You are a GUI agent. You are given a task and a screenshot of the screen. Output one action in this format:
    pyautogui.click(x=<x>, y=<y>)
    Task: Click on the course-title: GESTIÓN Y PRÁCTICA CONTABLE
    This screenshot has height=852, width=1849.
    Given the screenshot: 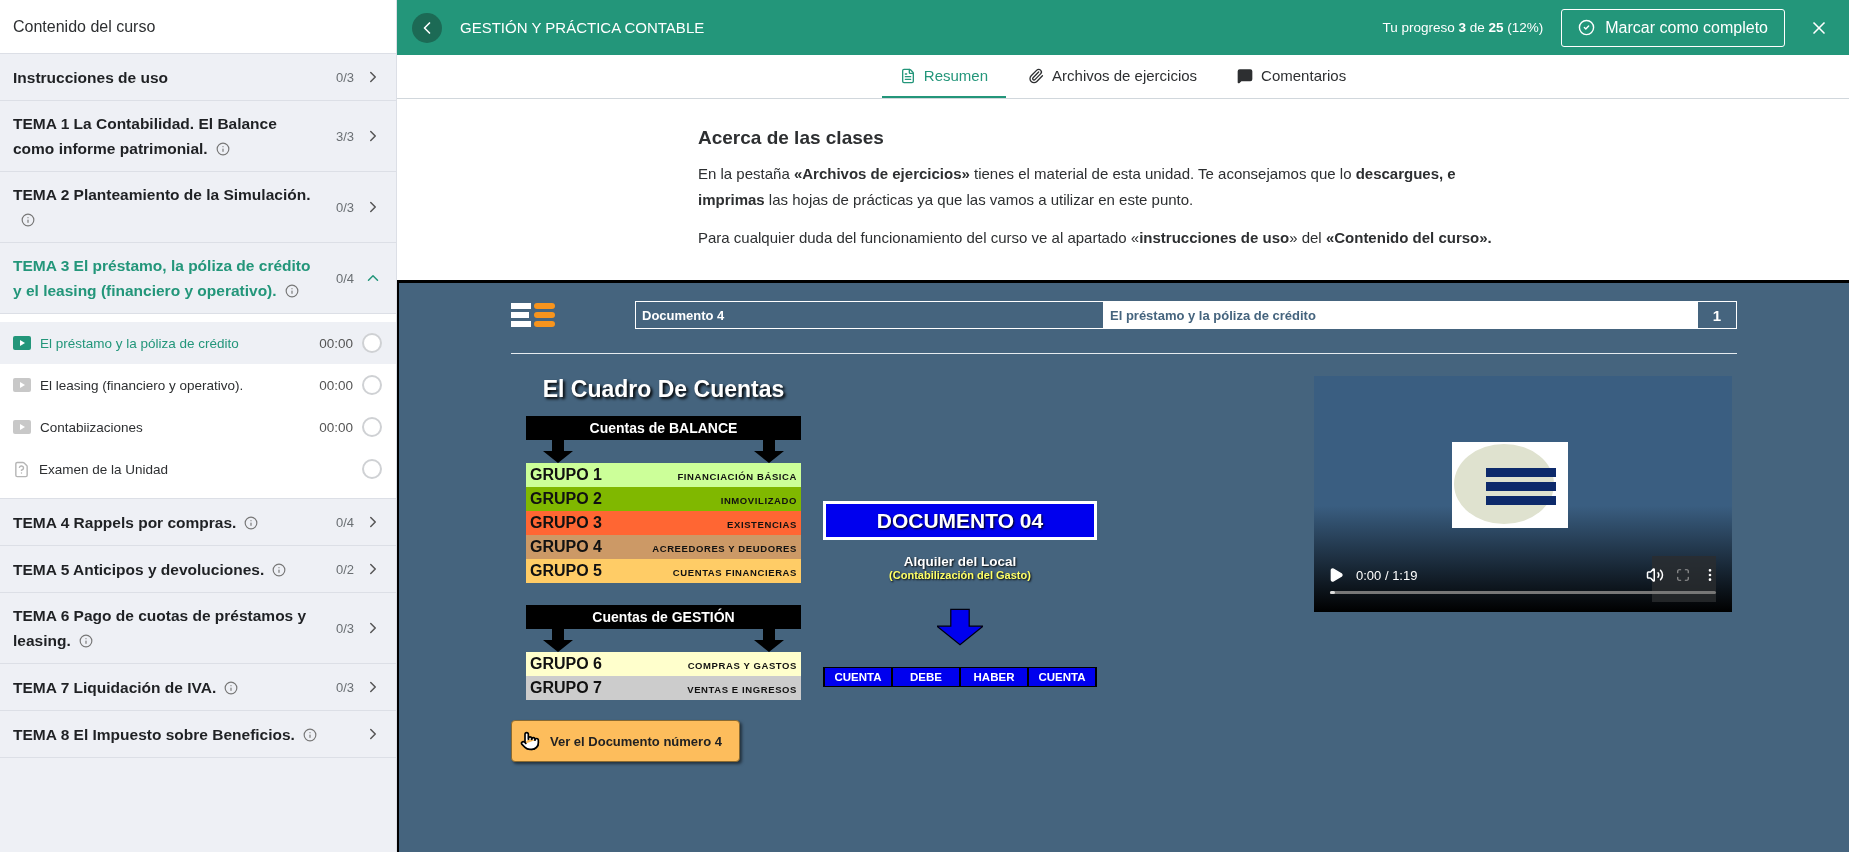 What is the action you would take?
    pyautogui.click(x=583, y=27)
    